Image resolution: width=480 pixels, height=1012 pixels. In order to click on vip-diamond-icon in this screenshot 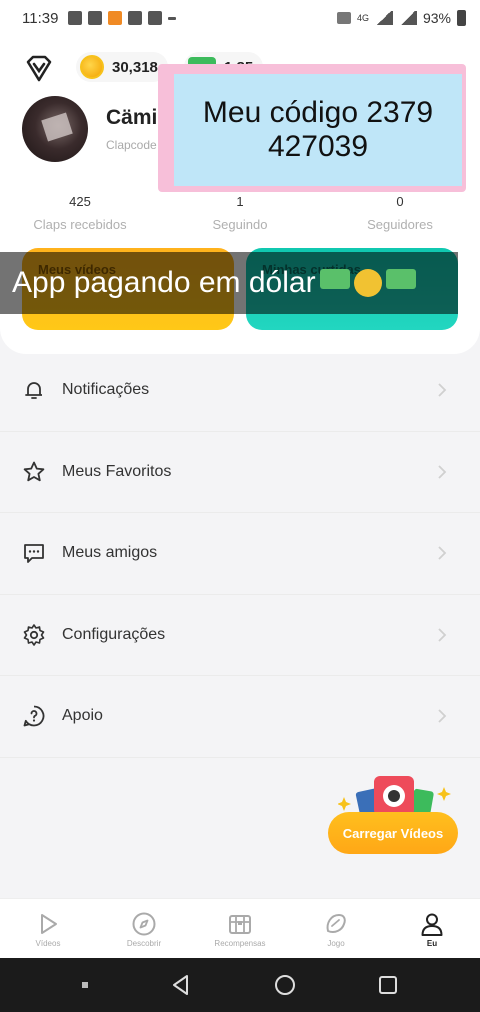, I will do `click(39, 69)`.